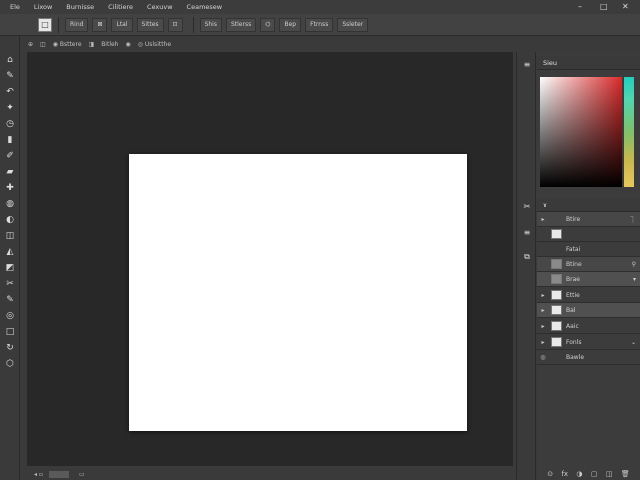  I want to click on shape-tool-icon: □, so click(10, 332).